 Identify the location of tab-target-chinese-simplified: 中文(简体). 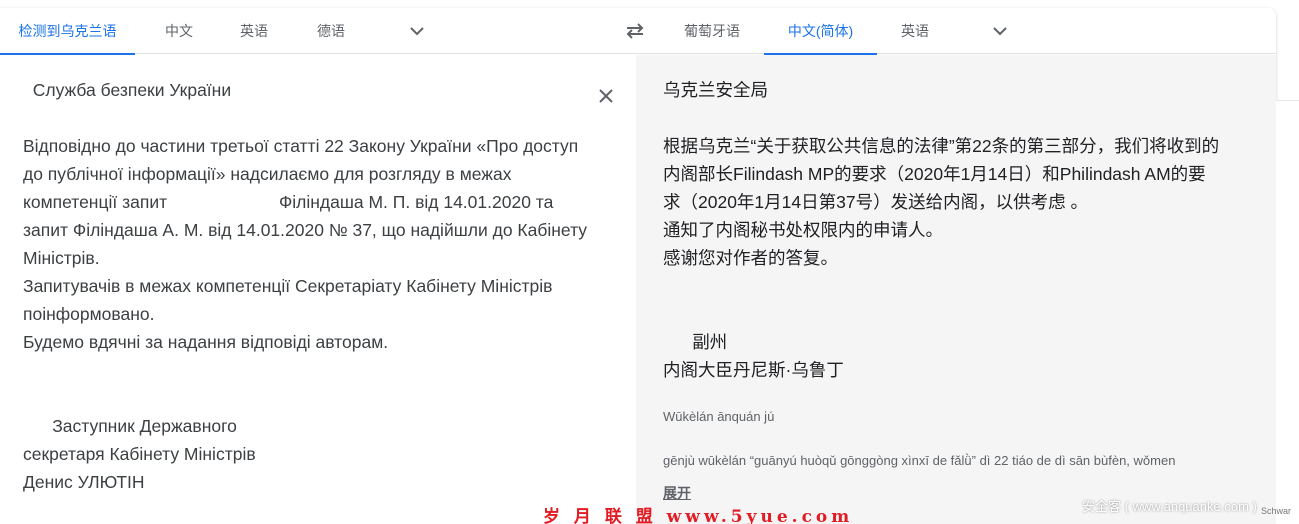
(820, 31).